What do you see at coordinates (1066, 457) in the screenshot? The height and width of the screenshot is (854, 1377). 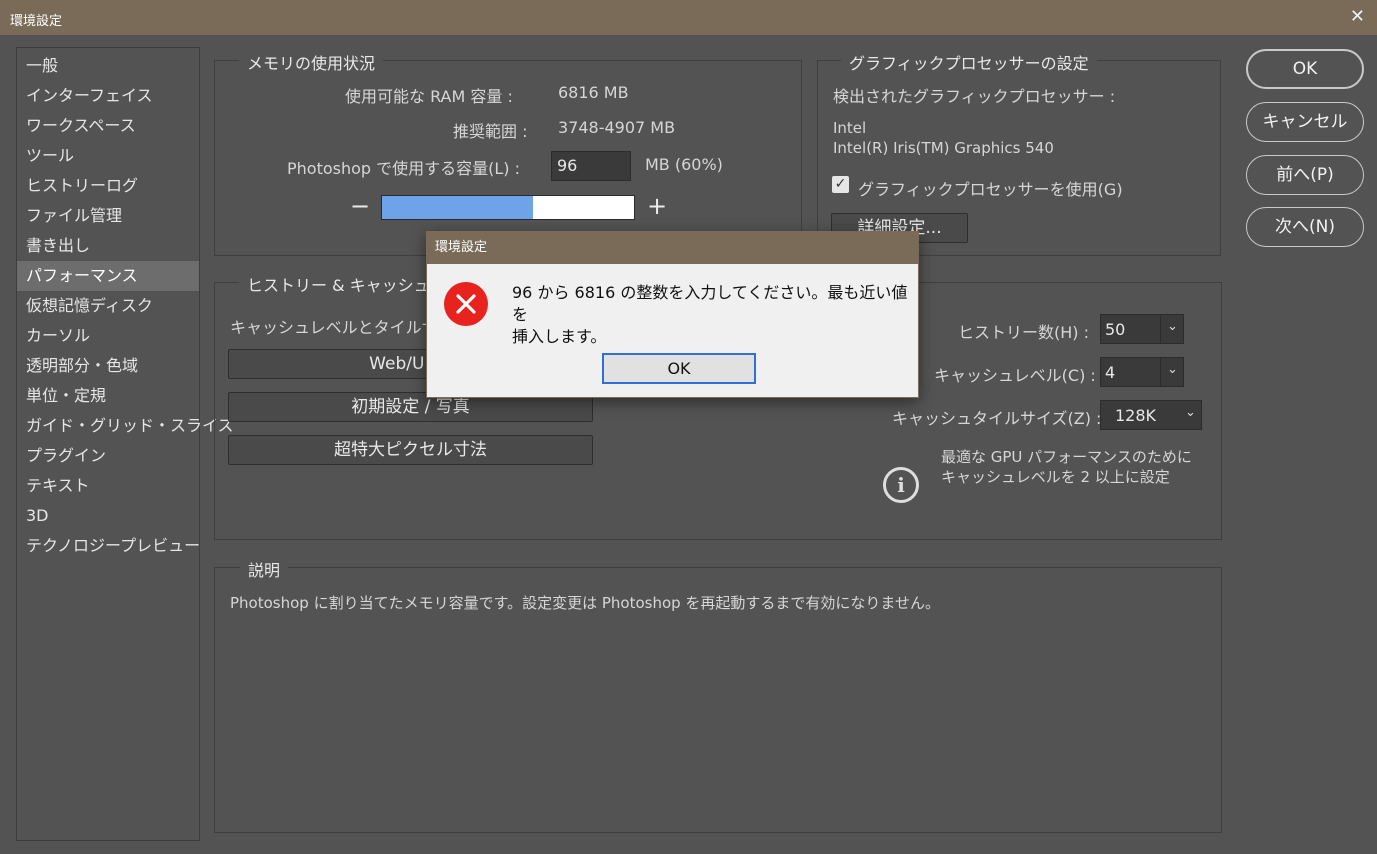 I see `gpu-tip-line-1: 最適な GPU パフォーマンスのために` at bounding box center [1066, 457].